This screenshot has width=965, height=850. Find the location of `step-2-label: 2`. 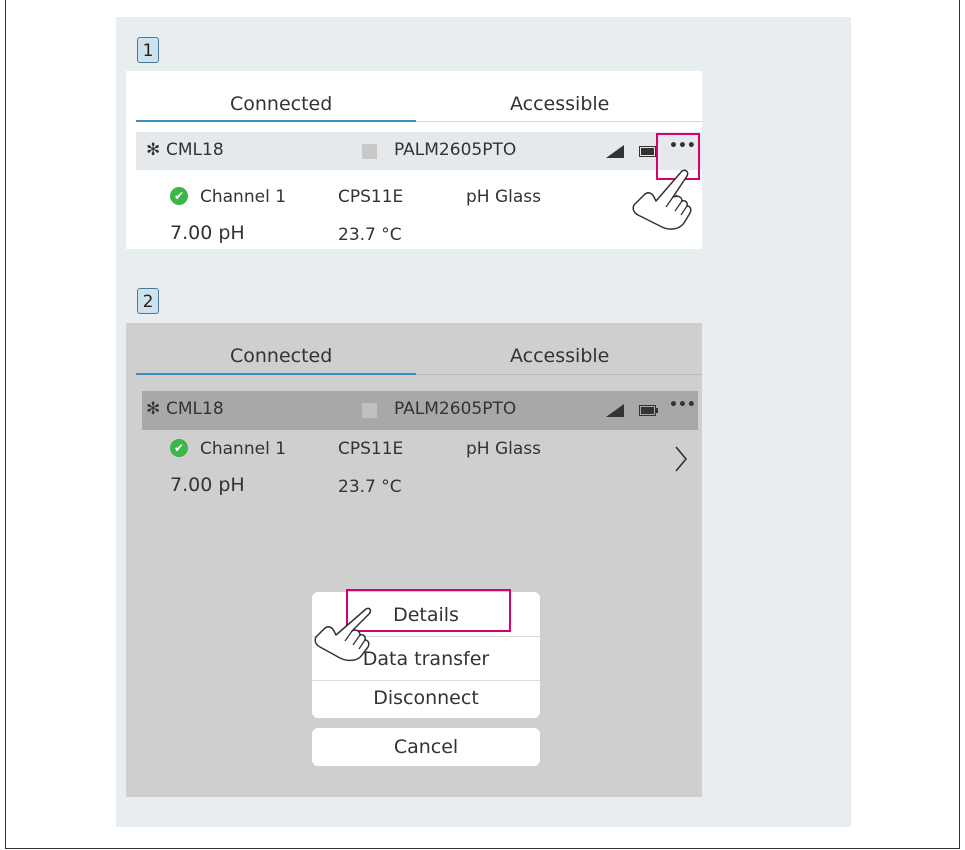

step-2-label: 2 is located at coordinates (148, 301).